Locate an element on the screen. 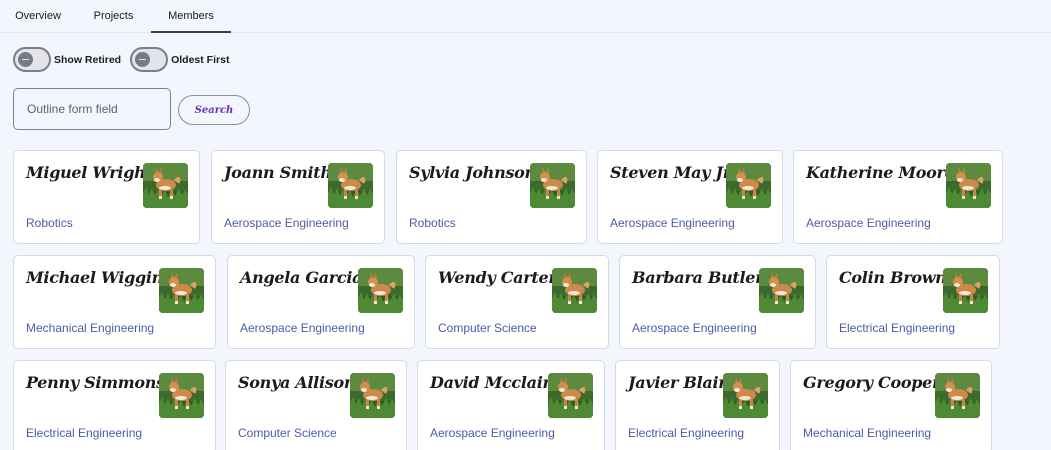 This screenshot has width=1051, height=450. tab-bar: Overview Projects Members is located at coordinates (525, 16).